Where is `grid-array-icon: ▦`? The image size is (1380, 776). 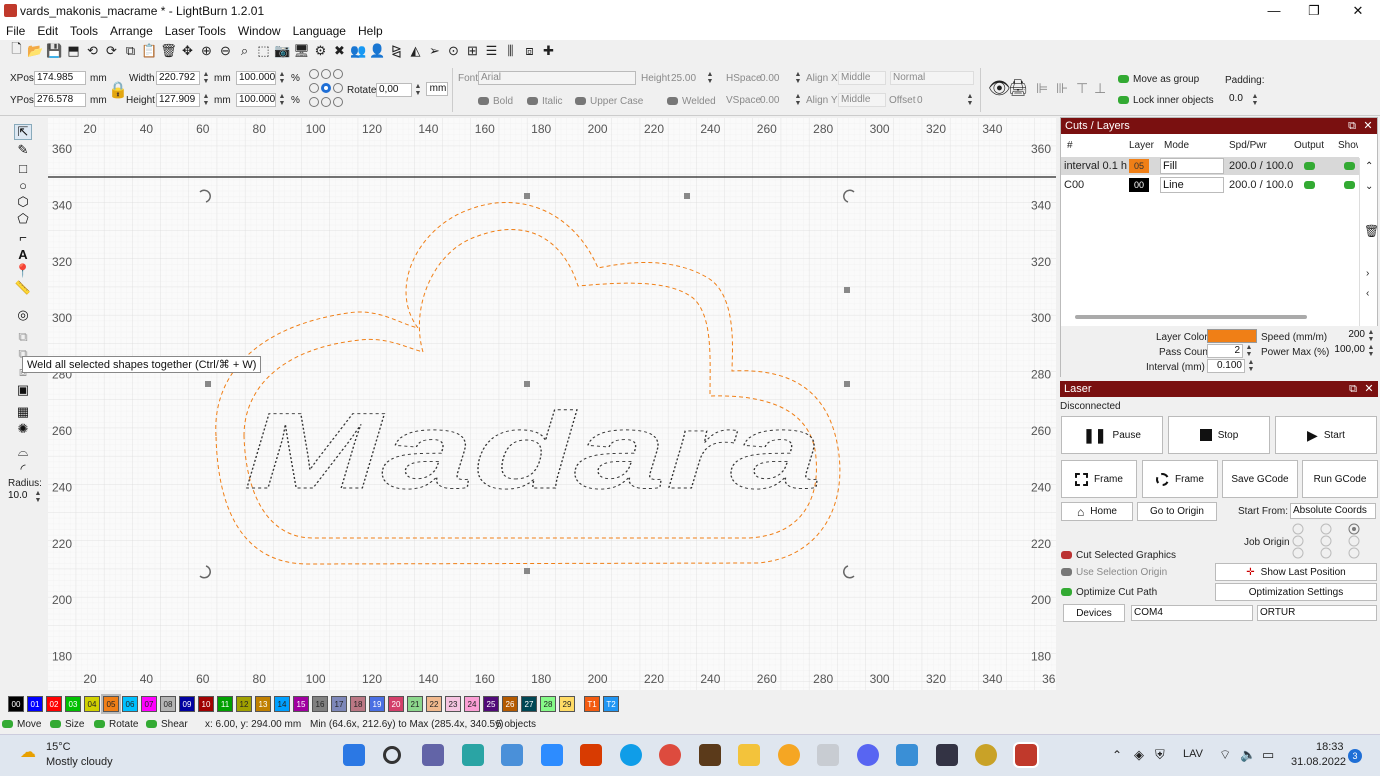 grid-array-icon: ▦ is located at coordinates (23, 412).